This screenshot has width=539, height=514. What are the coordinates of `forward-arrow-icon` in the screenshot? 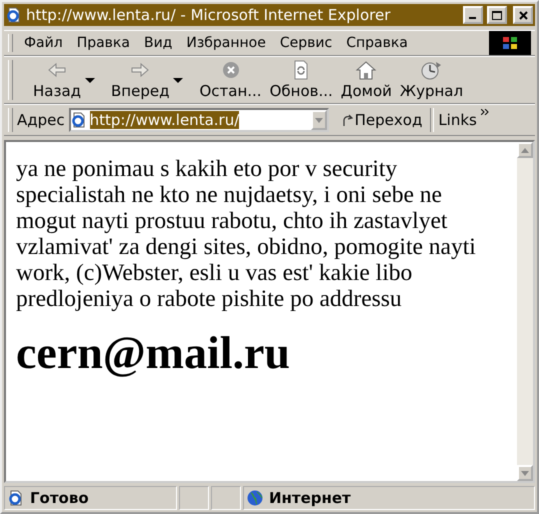 It's located at (140, 70).